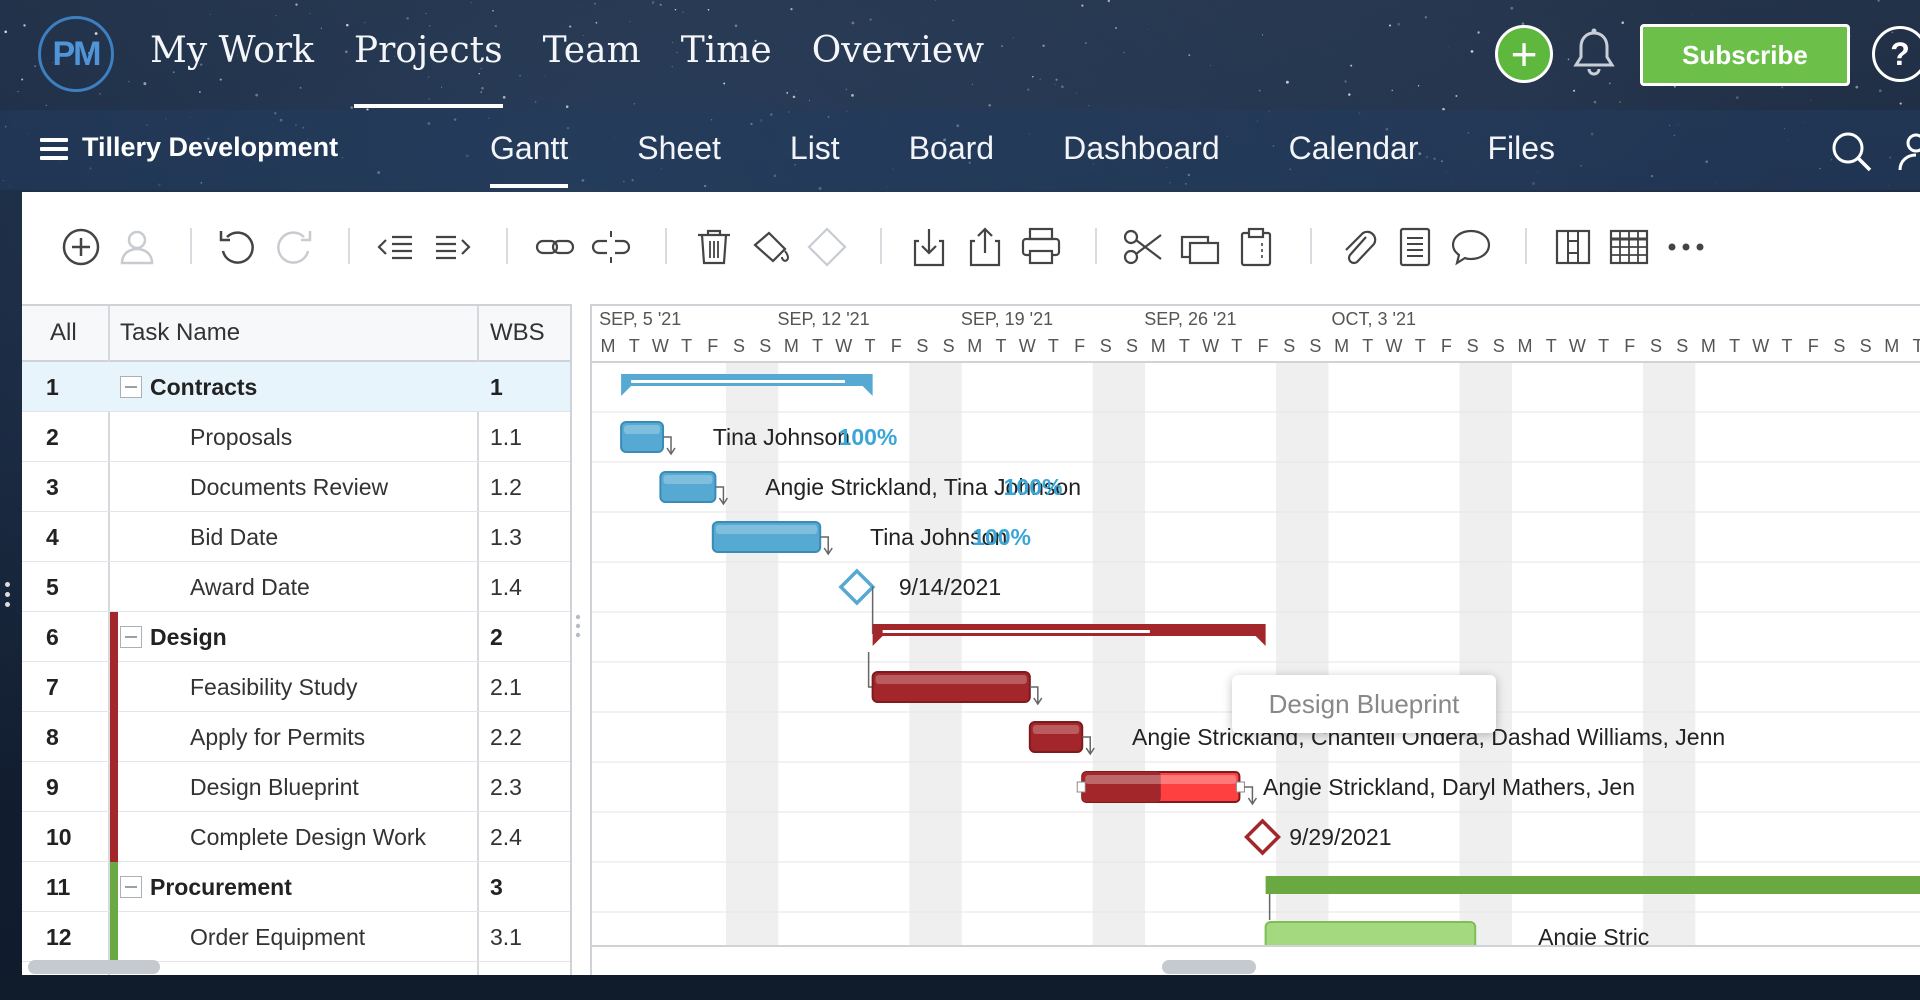  Describe the element at coordinates (76, 54) in the screenshot. I see `pm-logo: PM` at that location.